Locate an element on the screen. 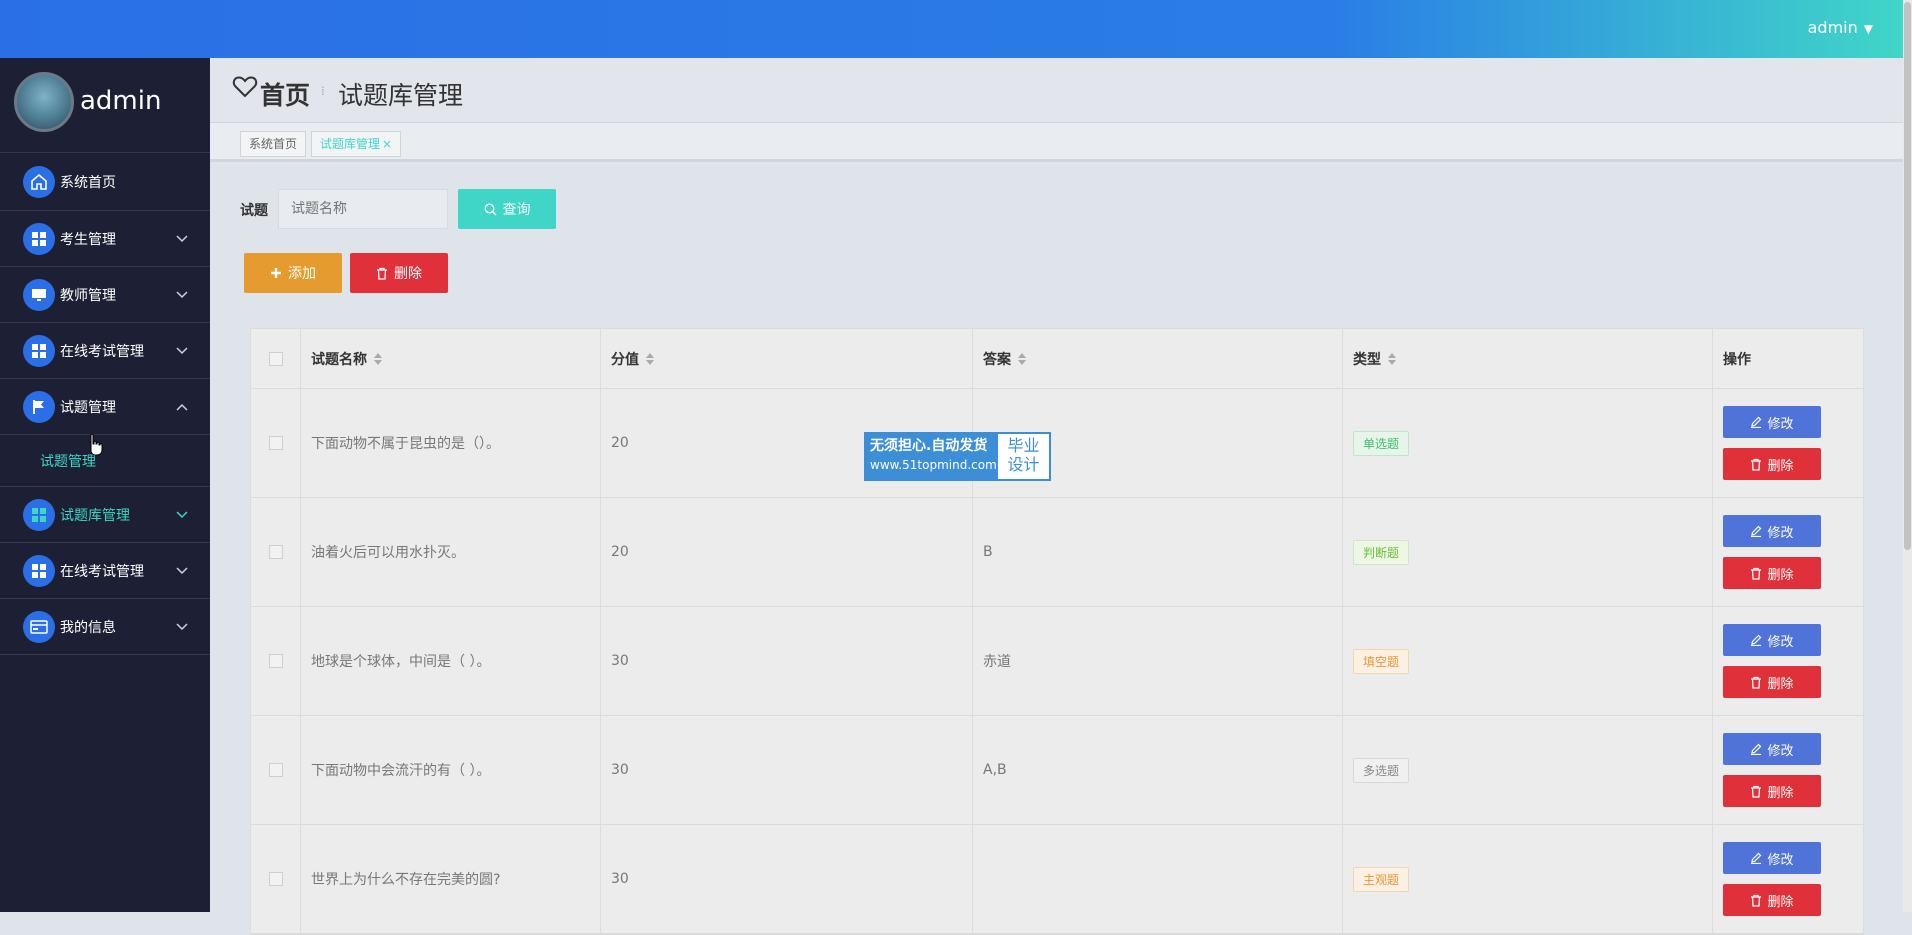 The width and height of the screenshot is (1912, 935). sidebar-item-label: 教师管理 is located at coordinates (88, 295).